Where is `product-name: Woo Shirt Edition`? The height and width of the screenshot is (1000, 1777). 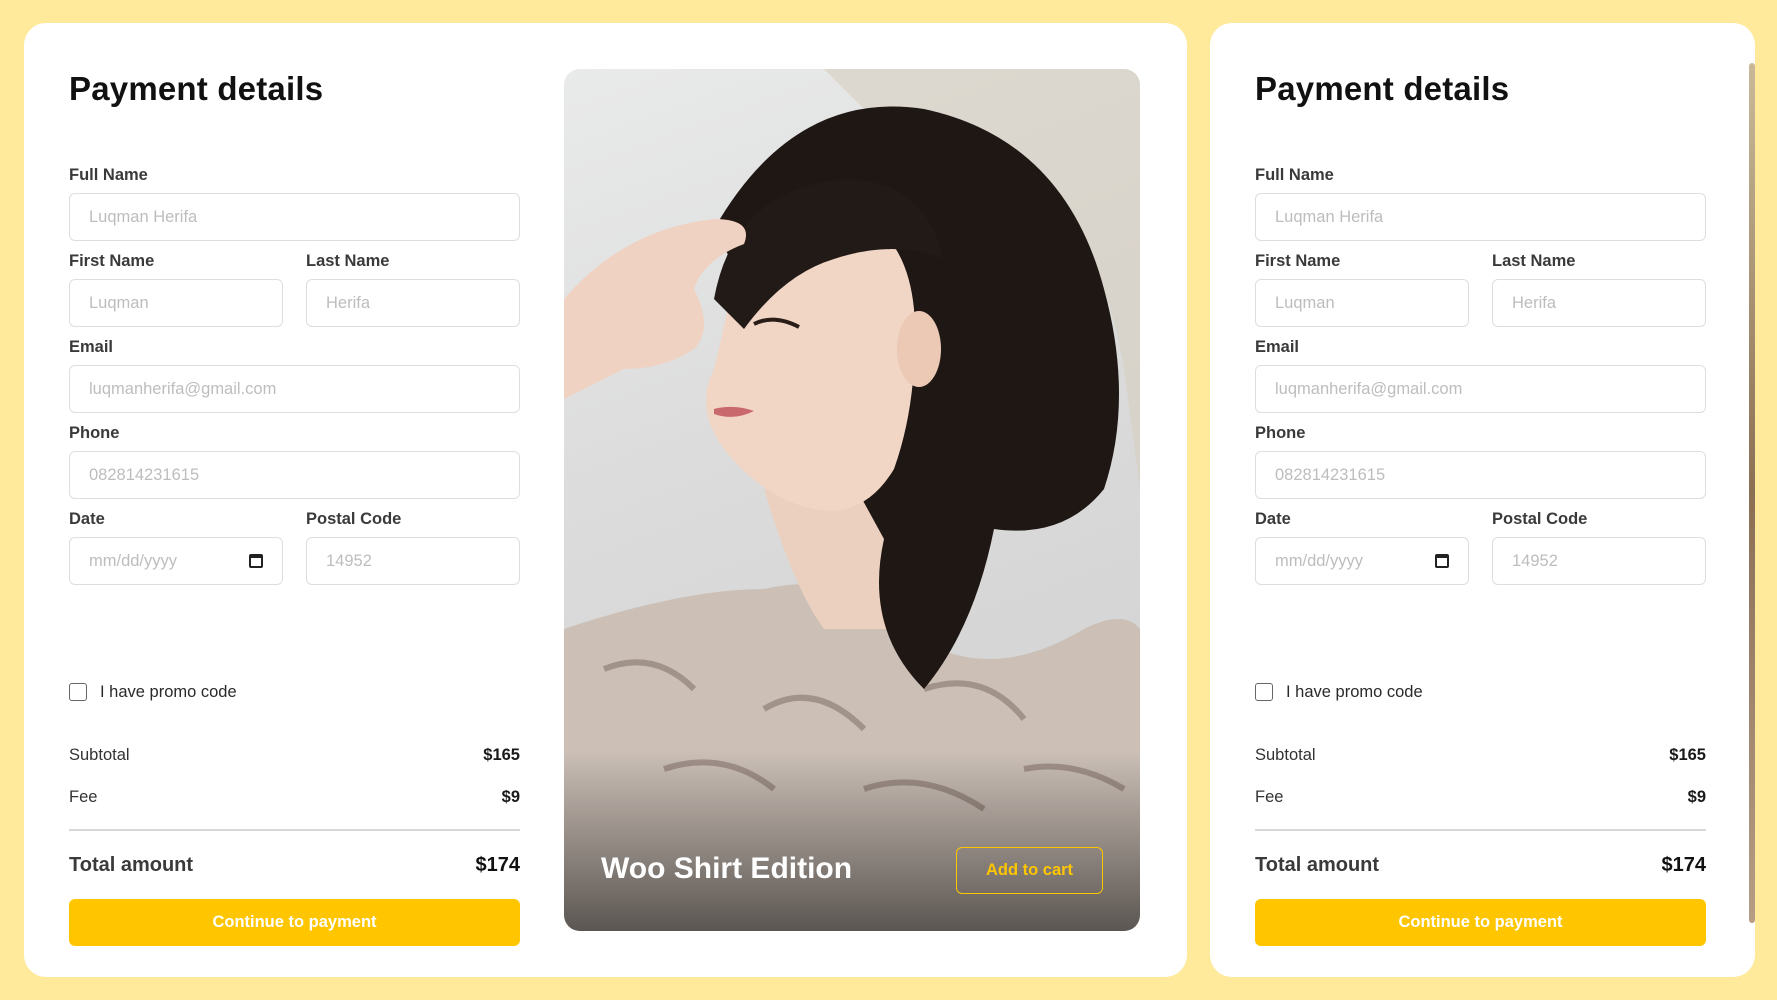
product-name: Woo Shirt Edition is located at coordinates (727, 868).